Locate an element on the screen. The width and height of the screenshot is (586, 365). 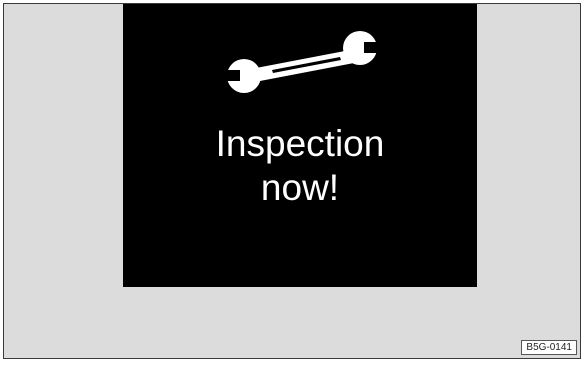
figure-reference-code: B5G-0141 is located at coordinates (549, 347).